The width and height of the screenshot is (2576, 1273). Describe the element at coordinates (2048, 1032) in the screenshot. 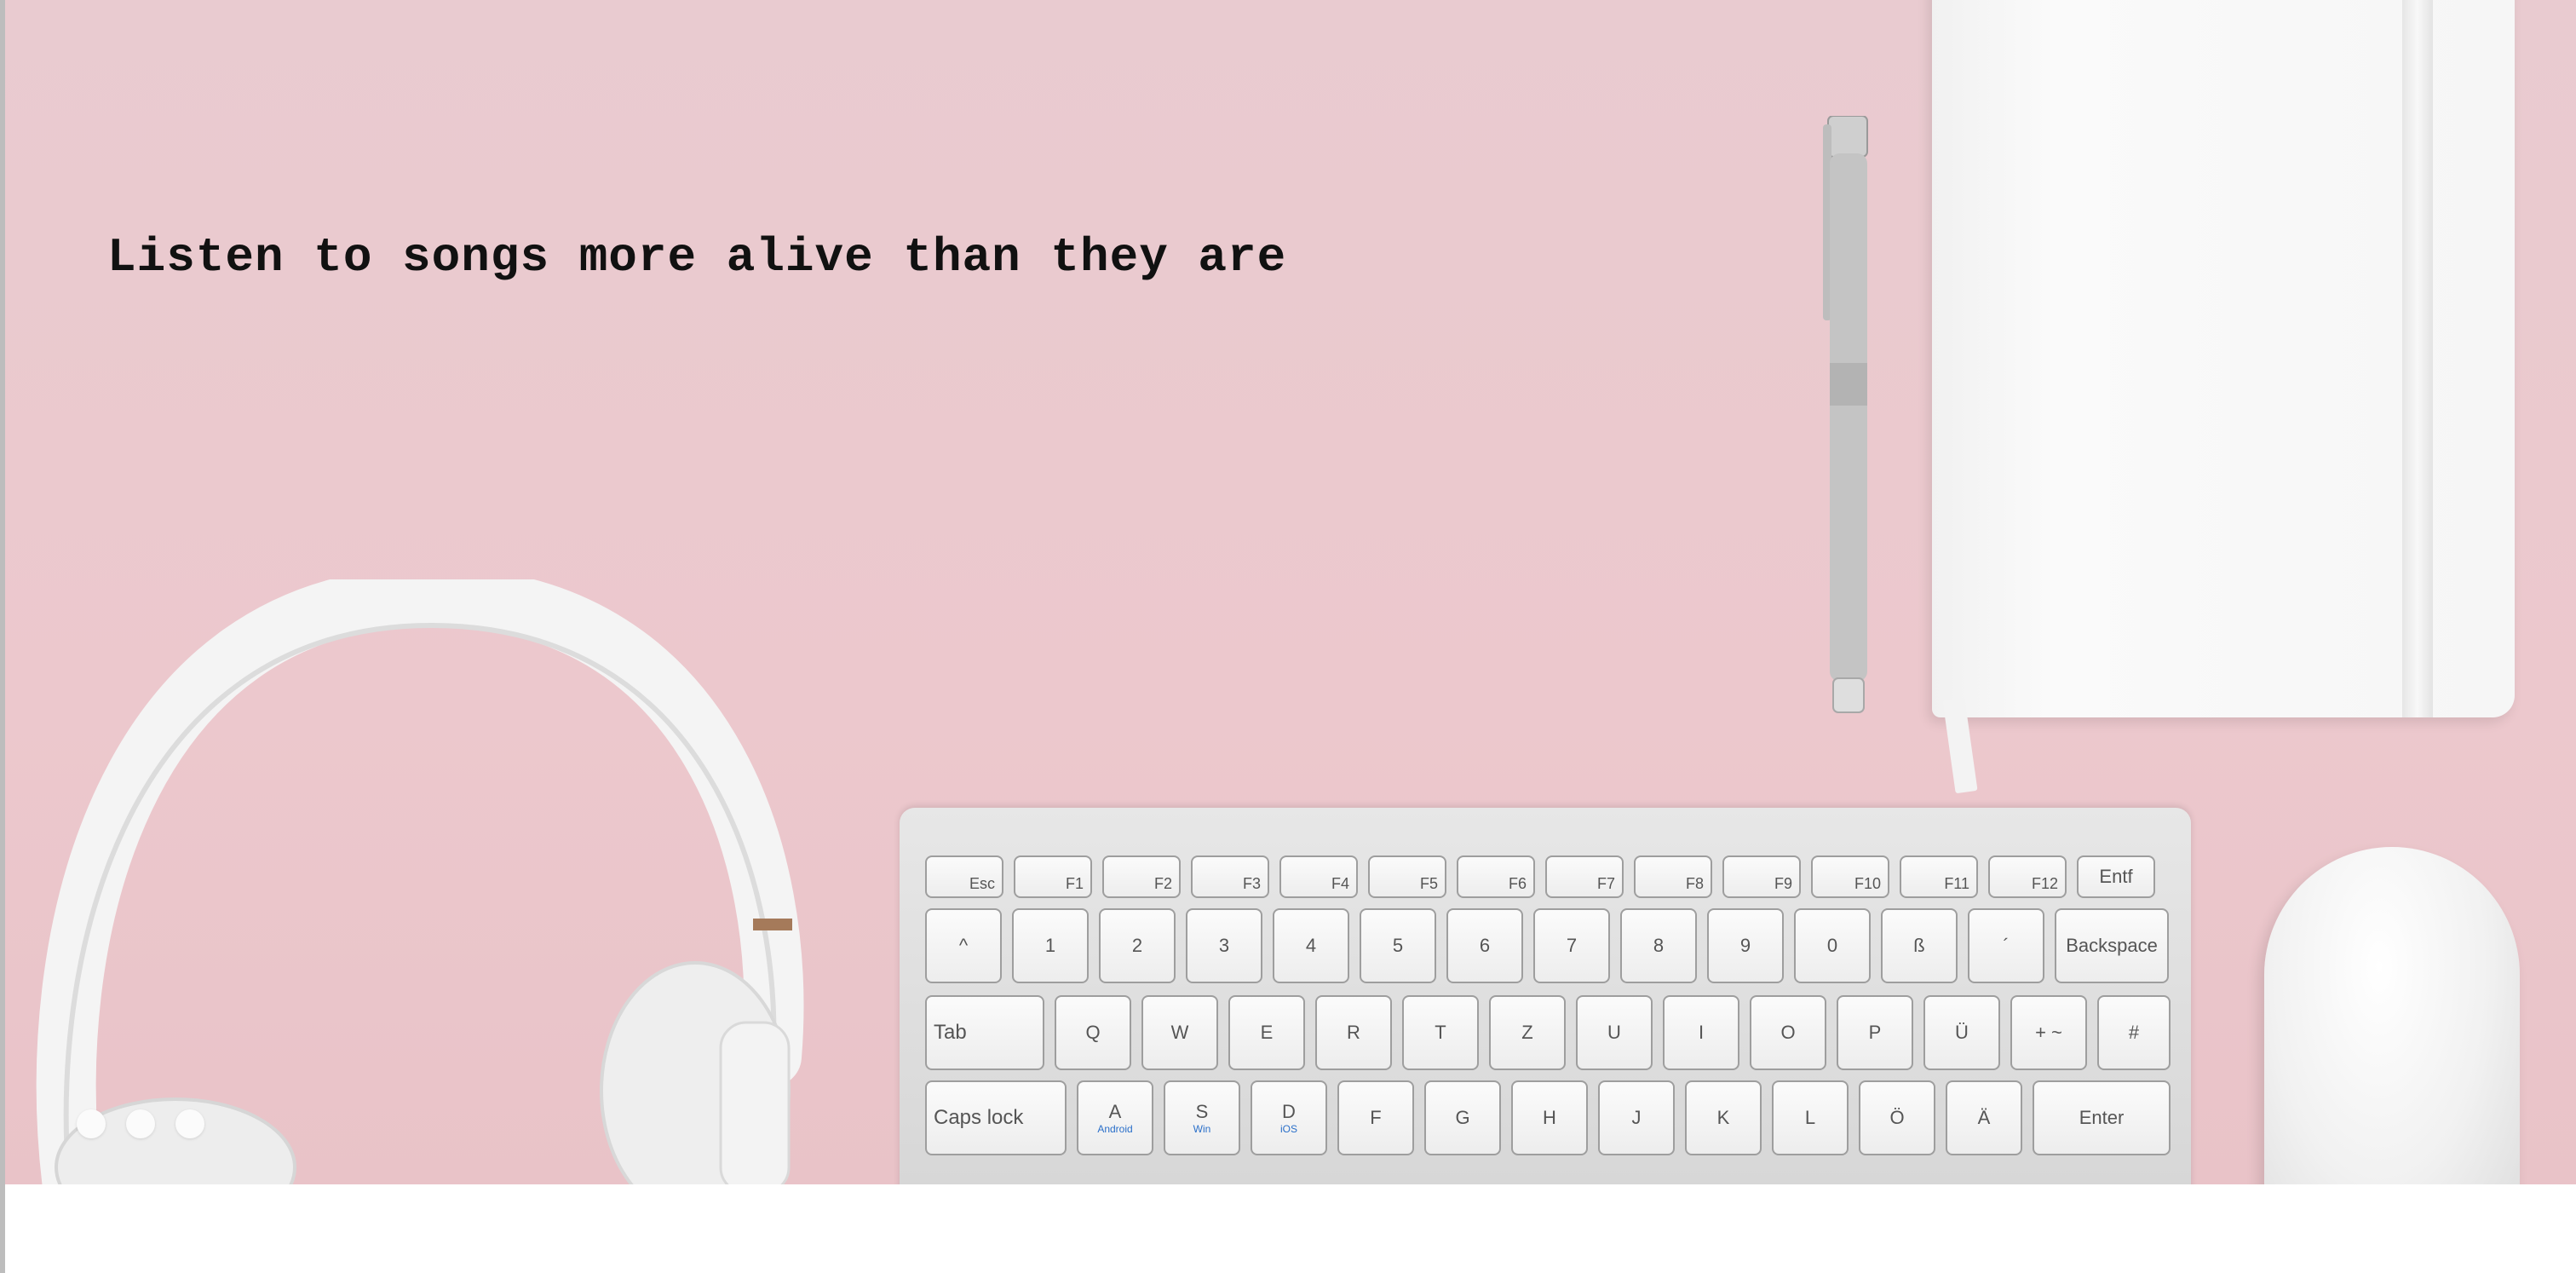

I see `key-plus: + ~` at that location.